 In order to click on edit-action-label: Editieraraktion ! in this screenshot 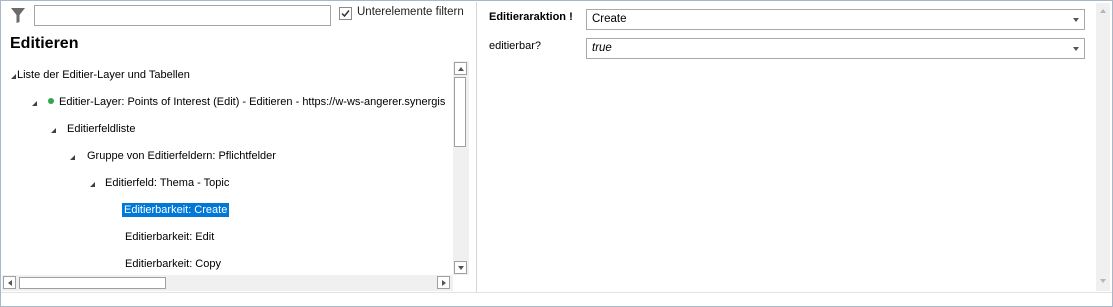, I will do `click(531, 17)`.